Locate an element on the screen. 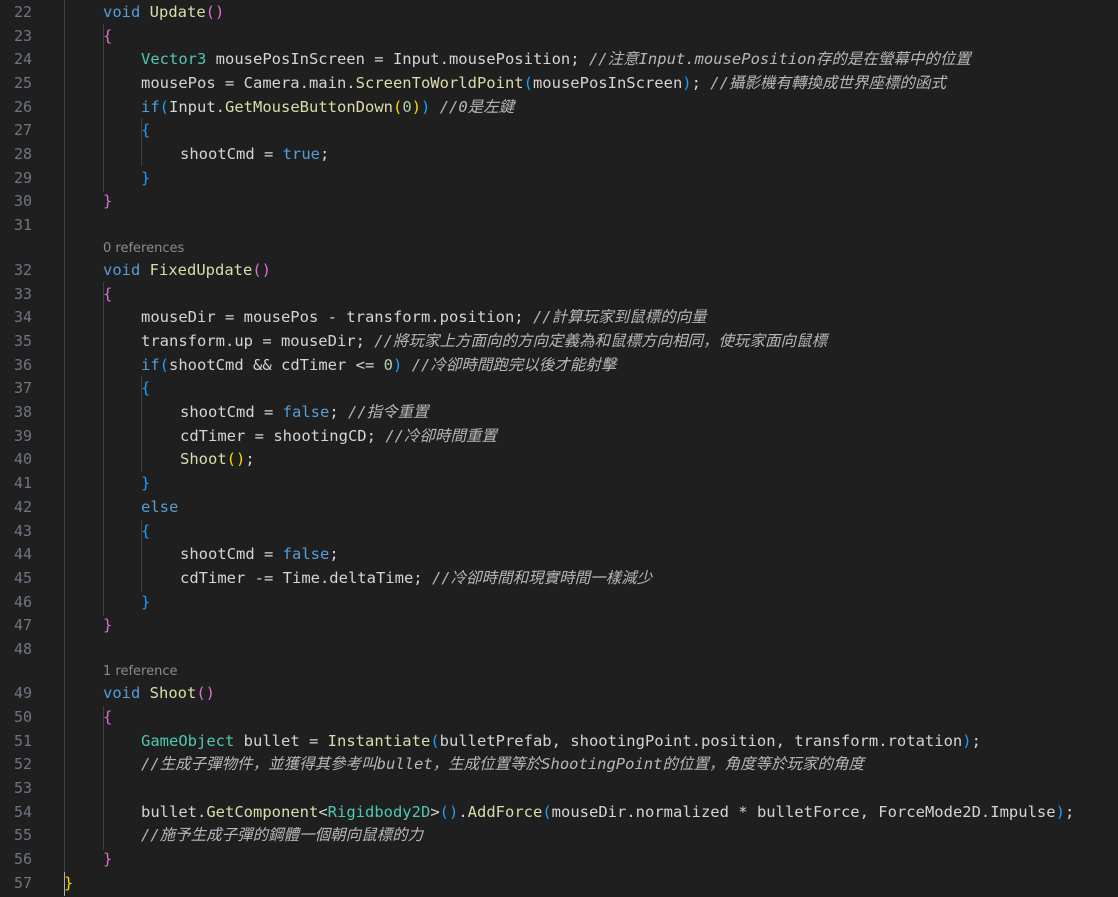 The height and width of the screenshot is (897, 1118). code-line: 30} is located at coordinates (559, 201).